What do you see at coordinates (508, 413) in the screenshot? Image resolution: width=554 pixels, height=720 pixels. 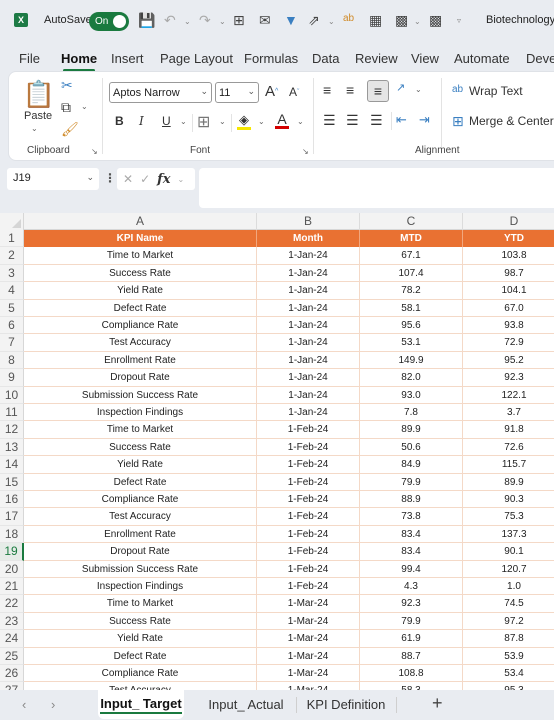 I see `ytd-cell: 3.7` at bounding box center [508, 413].